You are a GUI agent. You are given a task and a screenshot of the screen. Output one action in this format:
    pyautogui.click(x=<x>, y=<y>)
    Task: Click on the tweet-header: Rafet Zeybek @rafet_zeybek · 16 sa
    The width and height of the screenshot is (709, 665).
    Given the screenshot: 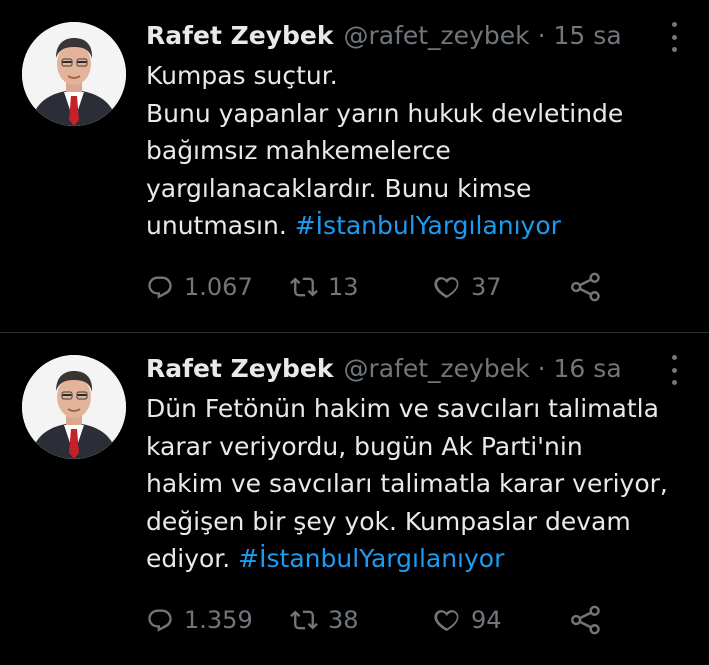 What is the action you would take?
    pyautogui.click(x=415, y=369)
    